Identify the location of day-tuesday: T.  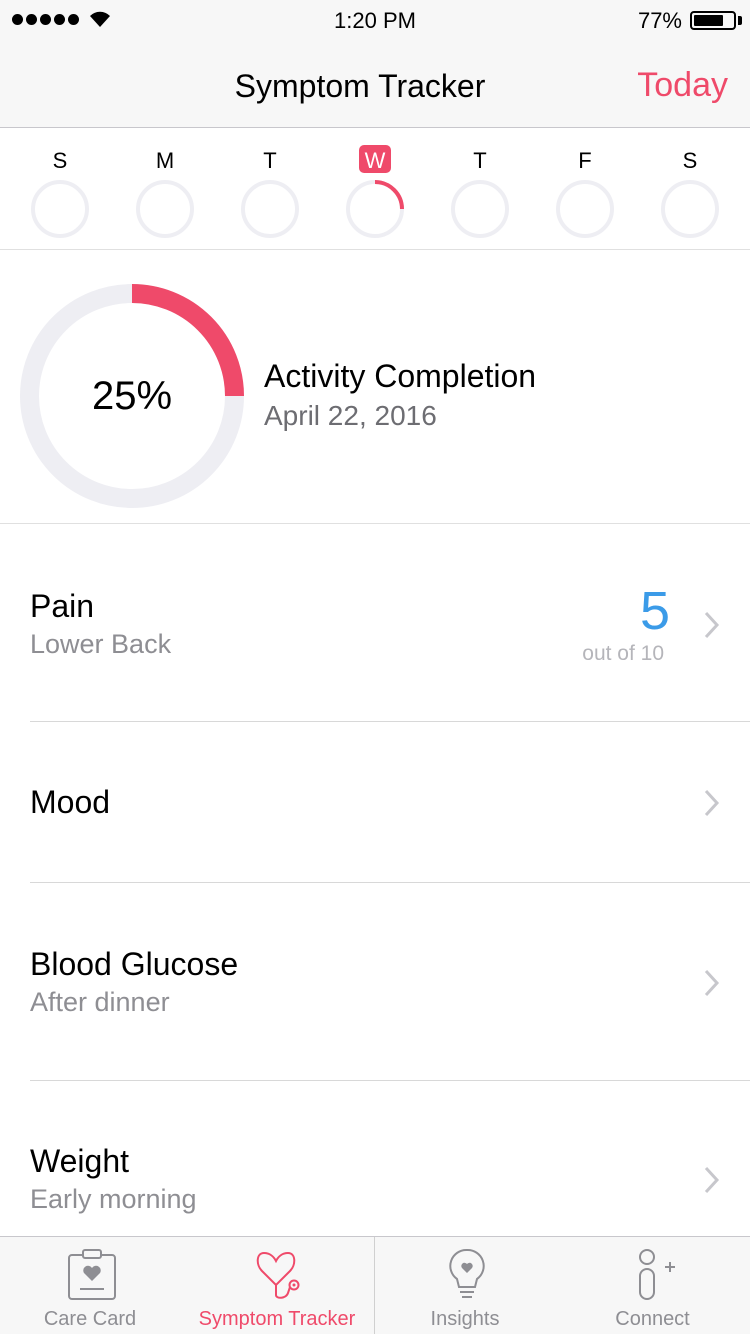
(270, 189).